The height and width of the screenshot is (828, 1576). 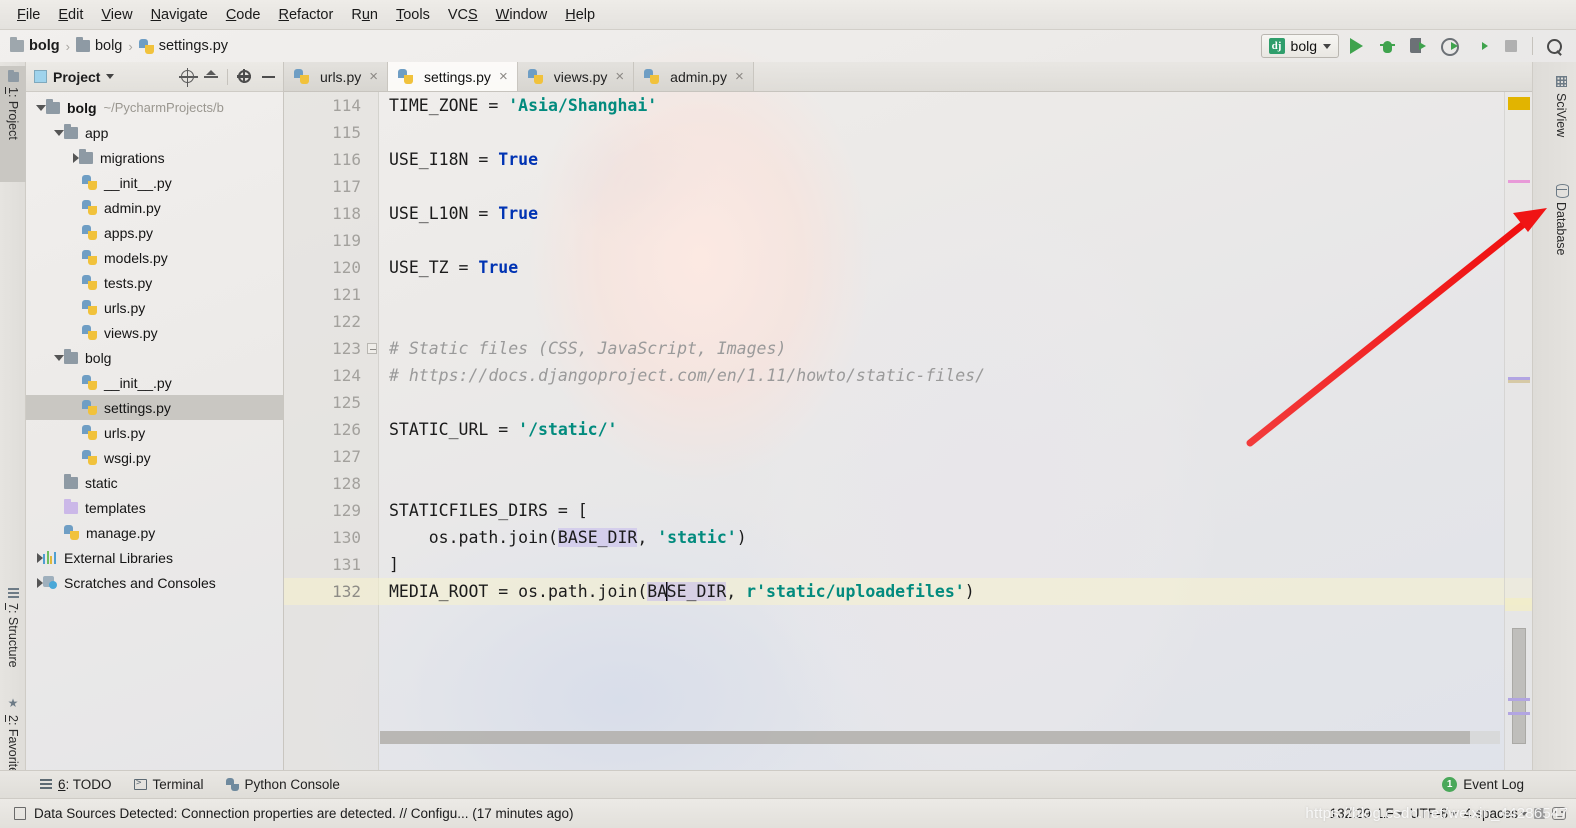 I want to click on editor-marker-gutter, so click(x=1518, y=431).